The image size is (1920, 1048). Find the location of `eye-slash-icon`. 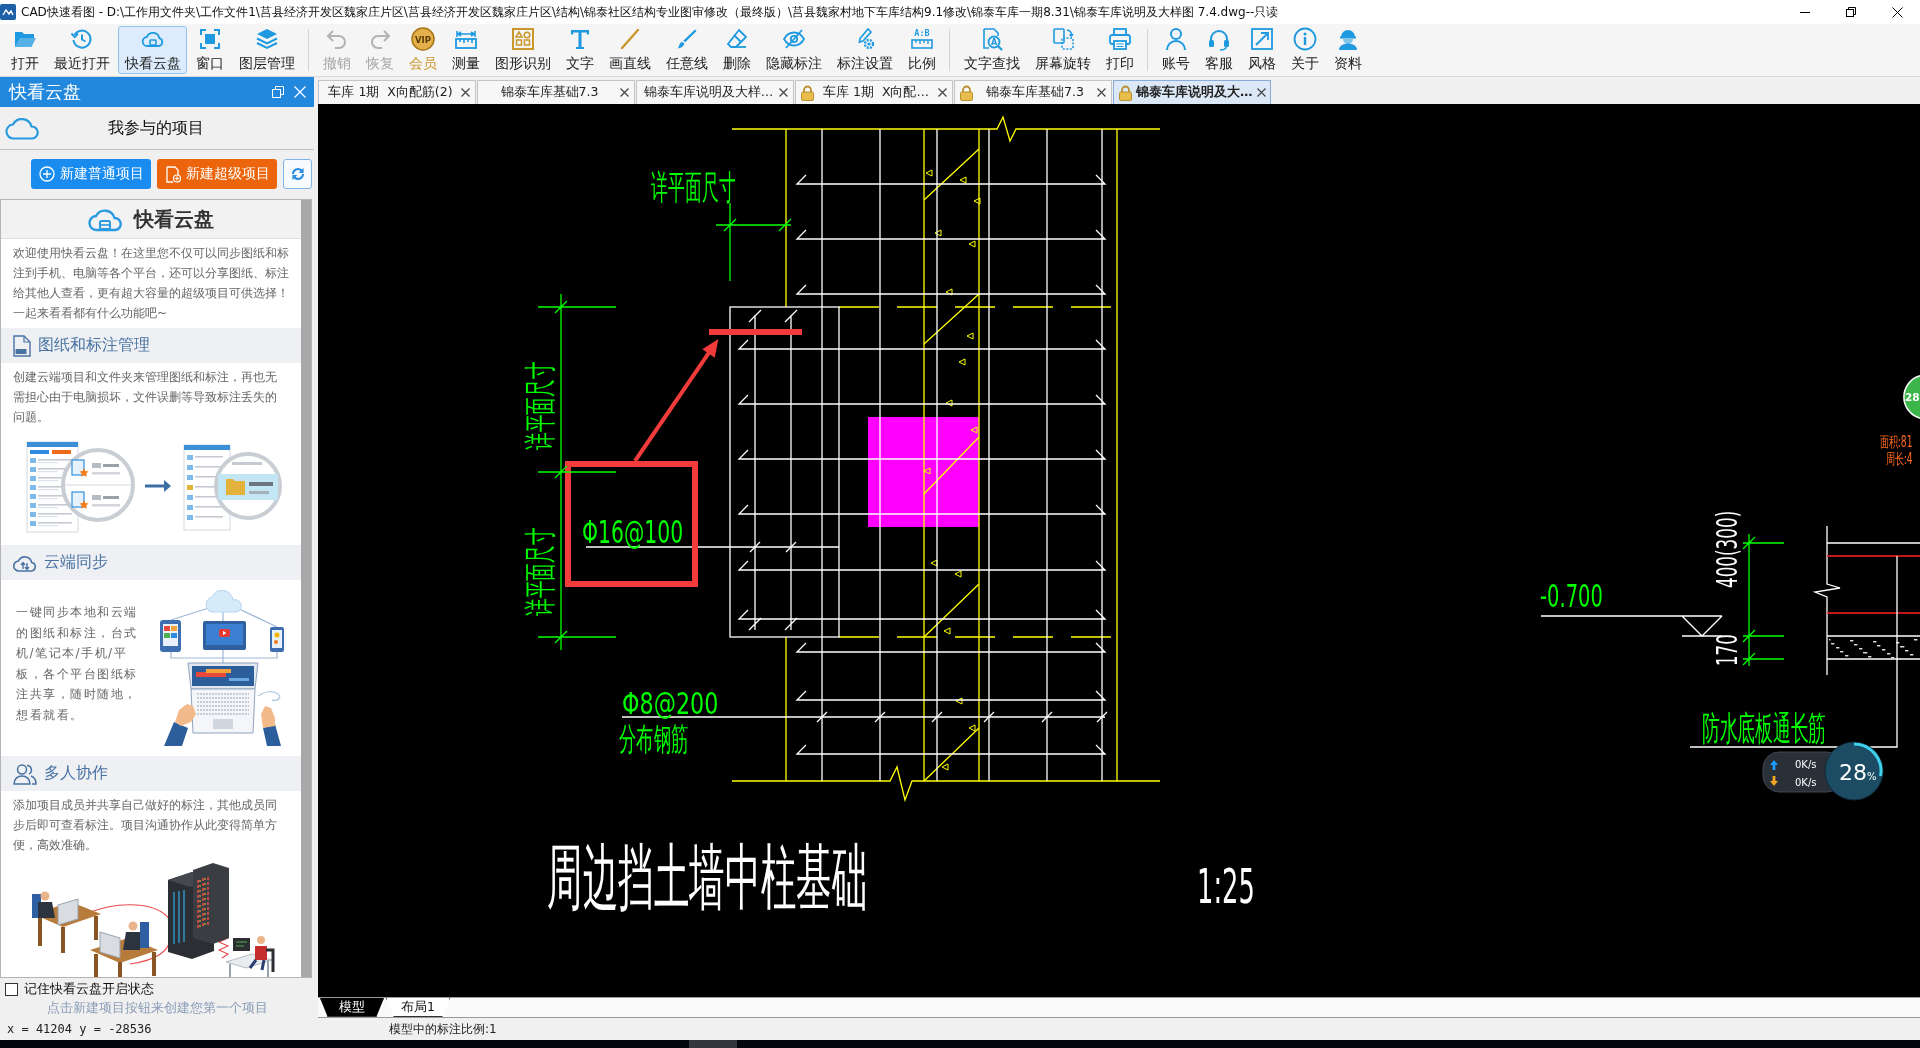

eye-slash-icon is located at coordinates (793, 39).